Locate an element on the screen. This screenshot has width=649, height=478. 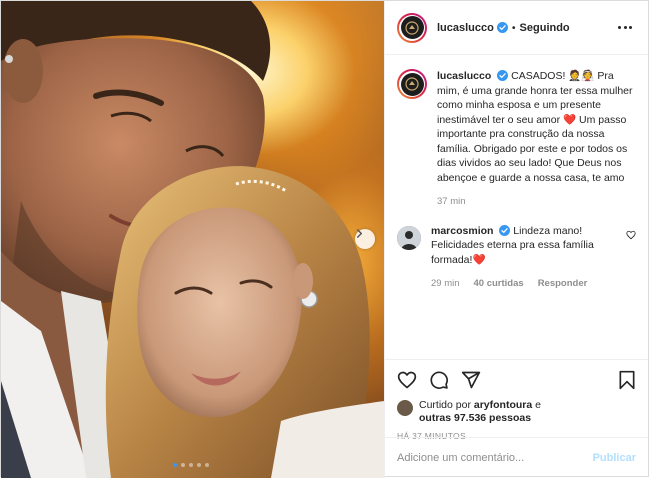
author-avatar is located at coordinates (412, 27).